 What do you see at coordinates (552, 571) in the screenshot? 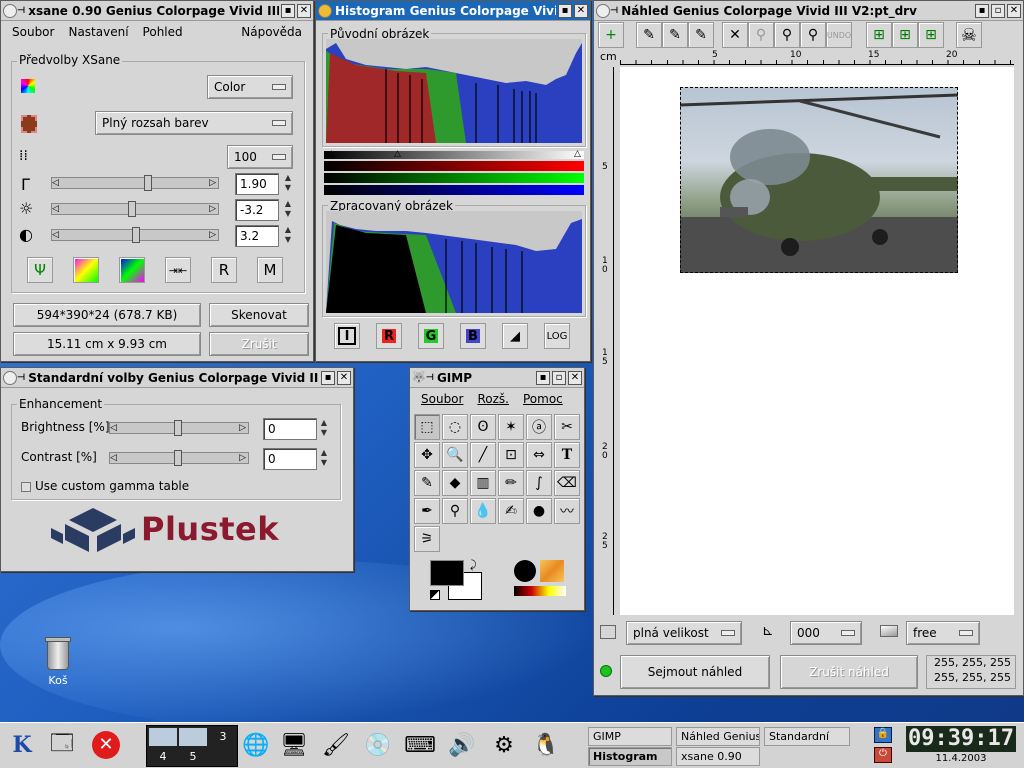
I see `pattern-preview` at bounding box center [552, 571].